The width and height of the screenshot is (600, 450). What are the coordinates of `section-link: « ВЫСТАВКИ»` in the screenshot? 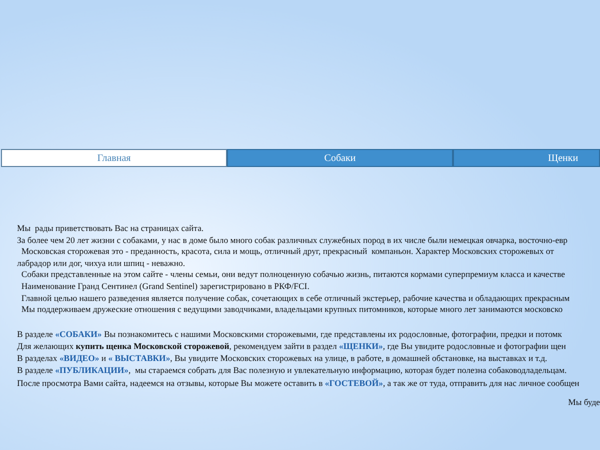 It's located at (139, 358).